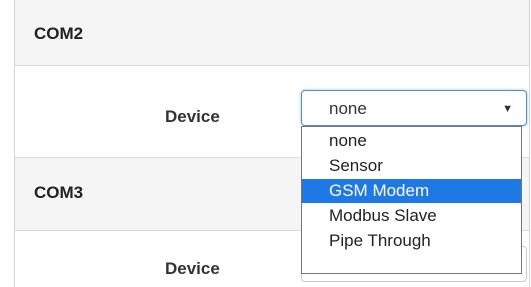  I want to click on com2-title: COM2, so click(59, 33).